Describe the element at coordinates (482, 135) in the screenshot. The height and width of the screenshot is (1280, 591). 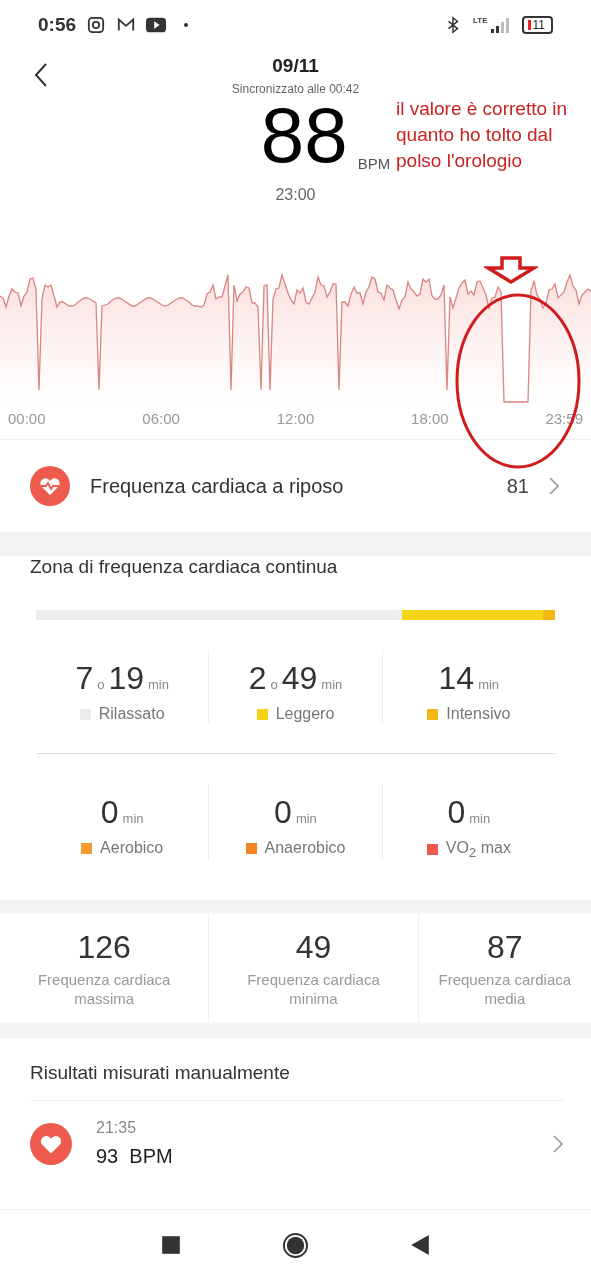
I see `annotation-text: il valore è corretto in quanto ho tolto dal polso l'orologio` at that location.